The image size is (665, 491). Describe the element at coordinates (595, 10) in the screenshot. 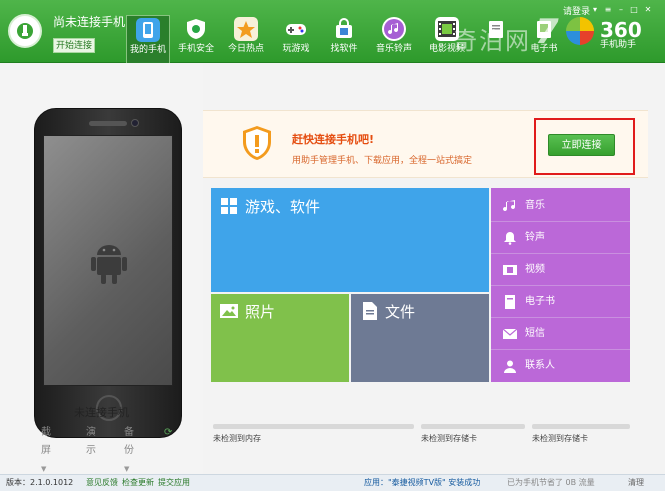

I see `skin-icon: ▾` at that location.